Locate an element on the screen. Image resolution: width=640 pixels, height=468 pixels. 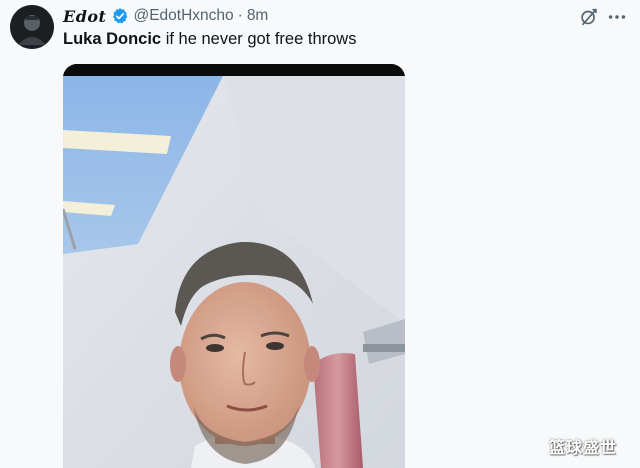
tweet-header: Edot @EdotHxncho · 8m is located at coordinates (165, 16).